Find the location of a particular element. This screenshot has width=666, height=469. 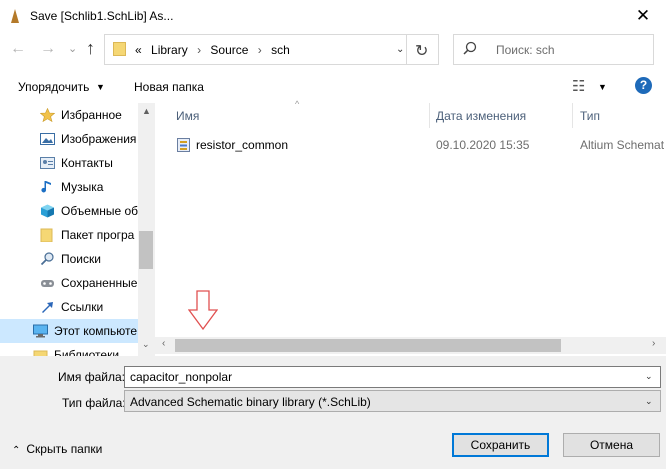

sidebar-item-searches: Поиски is located at coordinates (69, 259).